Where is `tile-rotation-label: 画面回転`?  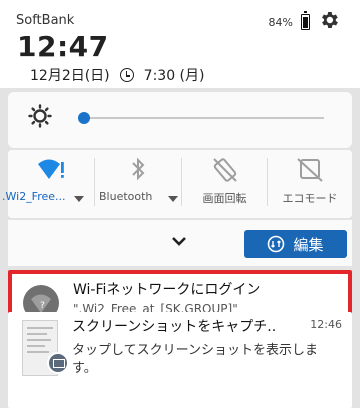 tile-rotation-label: 画面回転 is located at coordinates (224, 198).